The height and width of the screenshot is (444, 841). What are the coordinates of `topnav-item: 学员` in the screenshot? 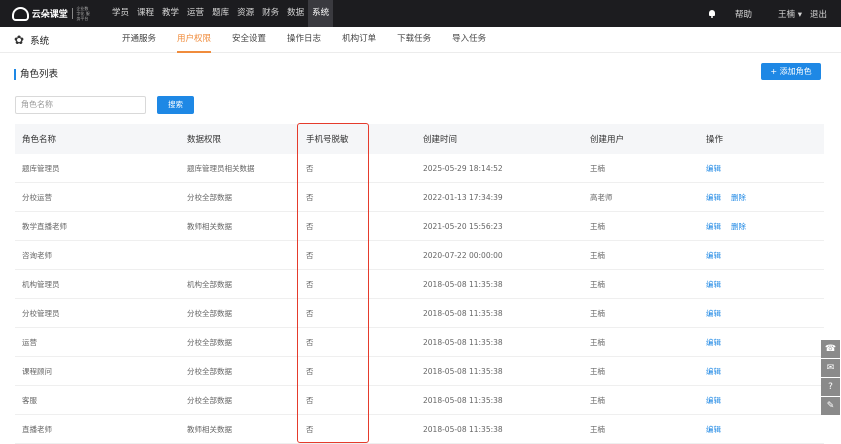 It's located at (120, 13).